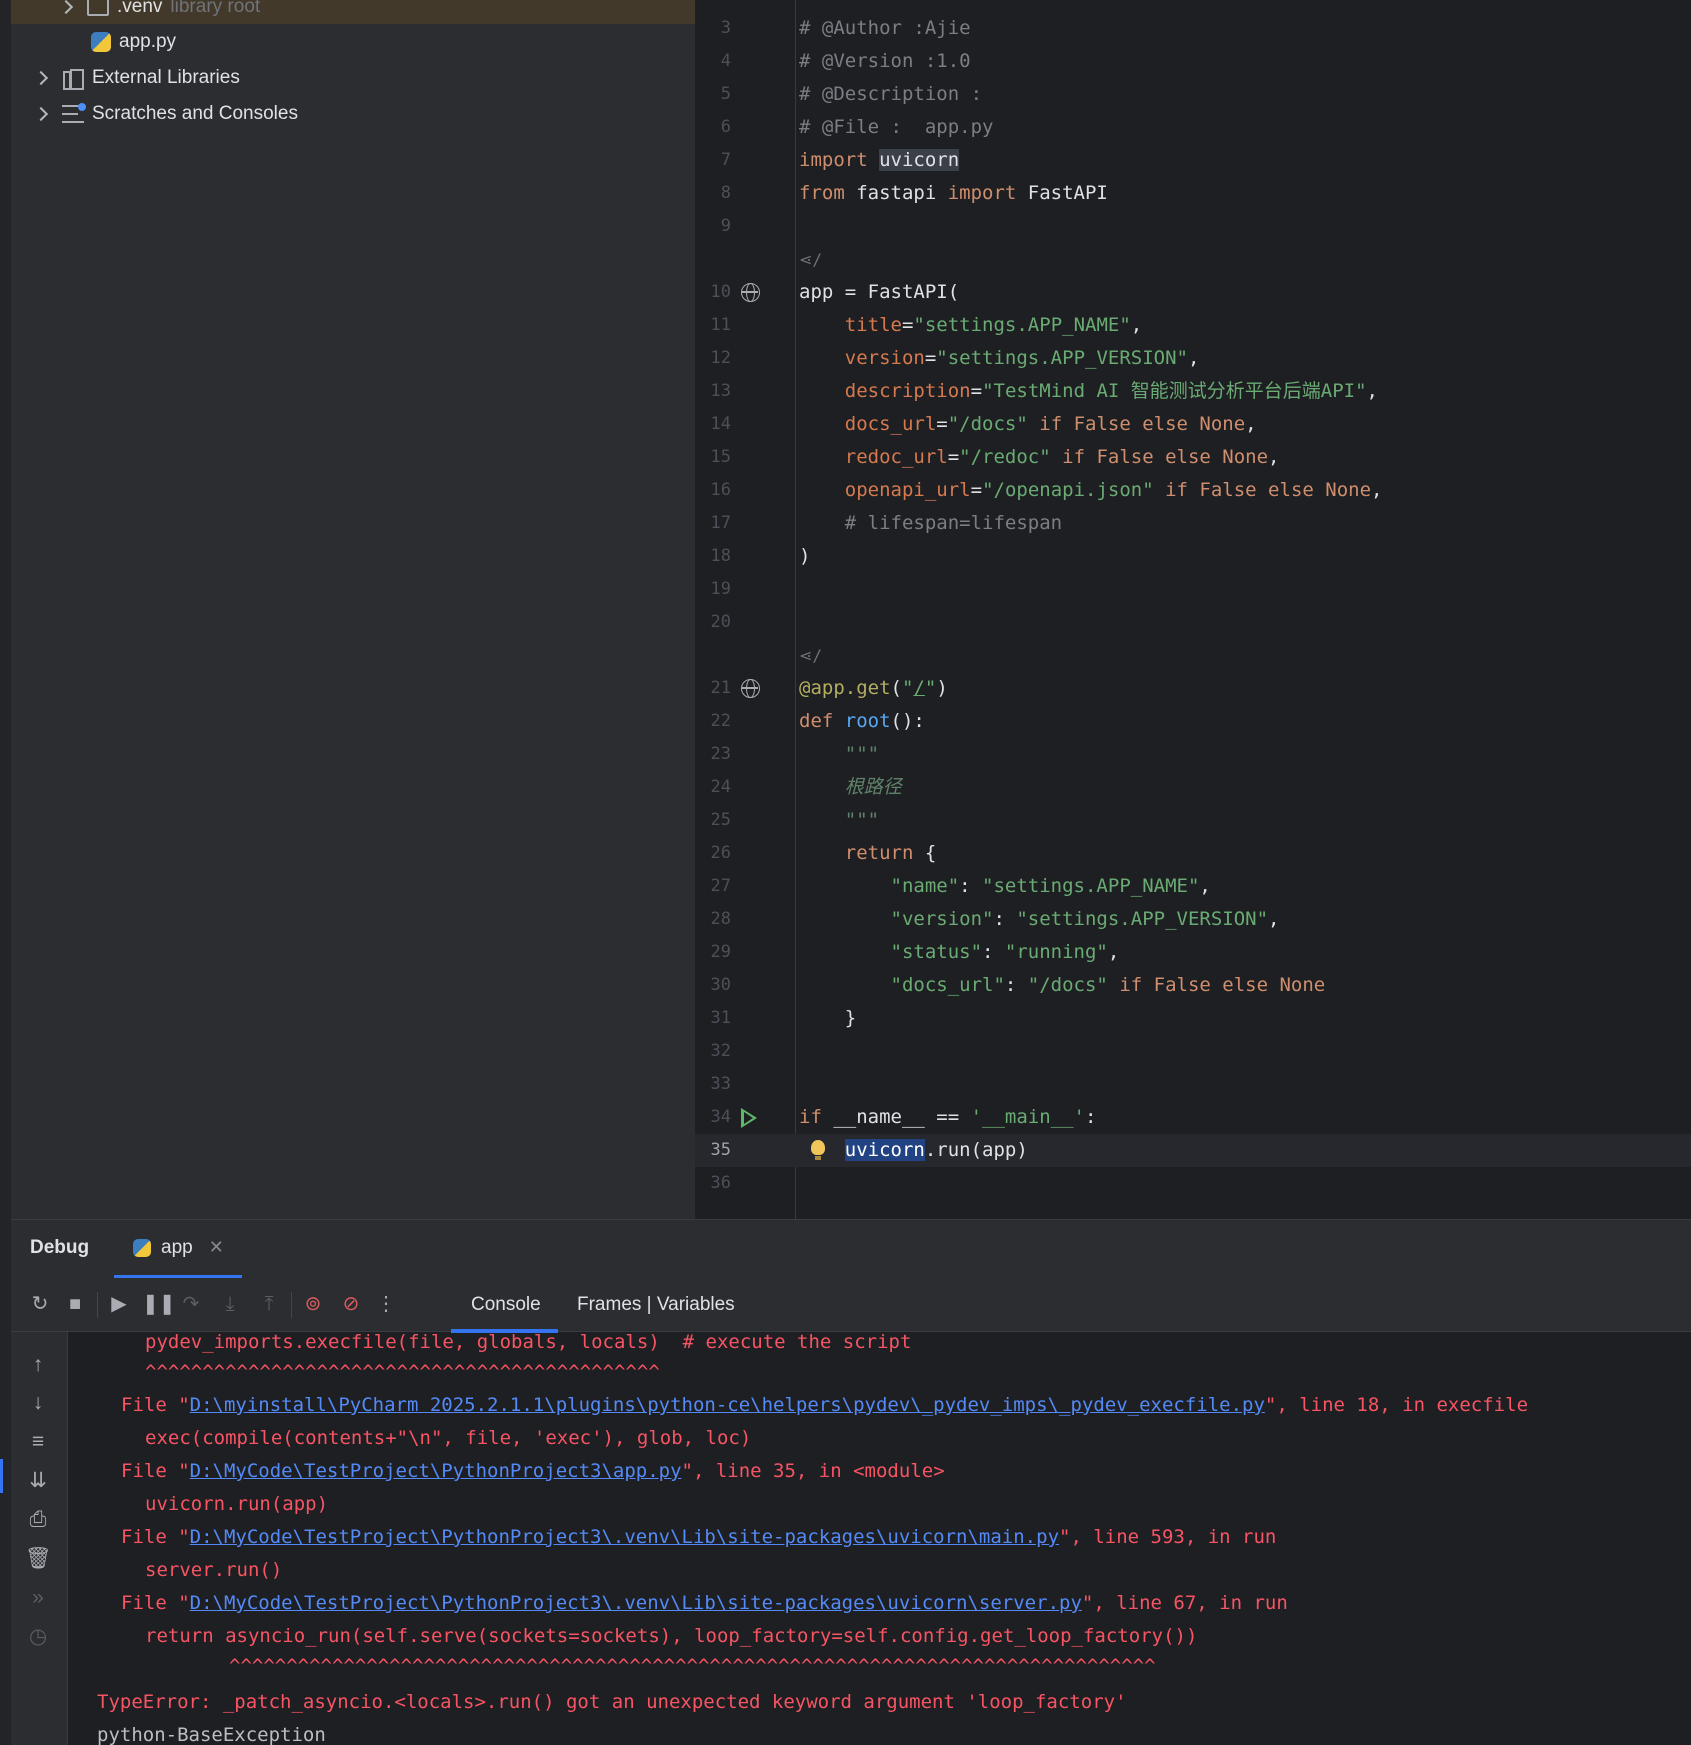 This screenshot has height=1745, width=1691. Describe the element at coordinates (351, 1304) in the screenshot. I see `mute-breakpoints-icon: ⊘` at that location.